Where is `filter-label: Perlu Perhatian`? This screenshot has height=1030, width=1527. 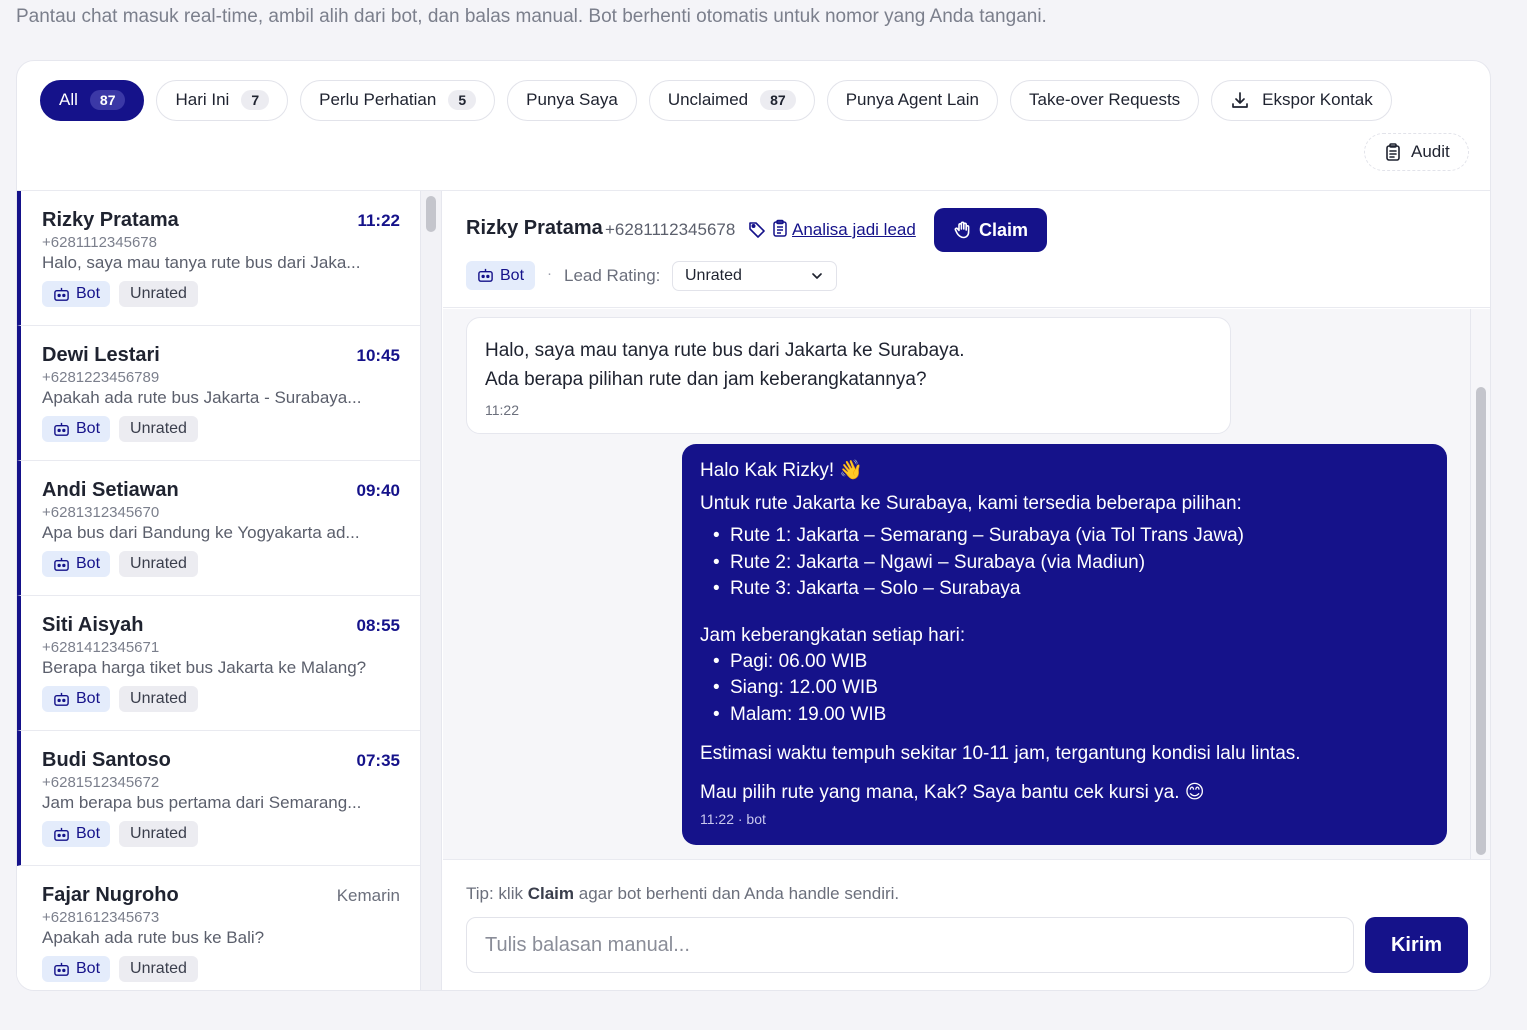 filter-label: Perlu Perhatian is located at coordinates (378, 99).